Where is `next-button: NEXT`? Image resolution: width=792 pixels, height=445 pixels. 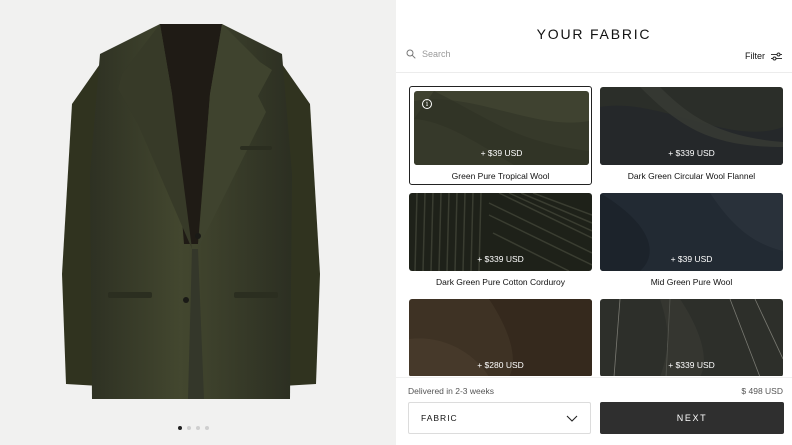
next-button: NEXT is located at coordinates (692, 418).